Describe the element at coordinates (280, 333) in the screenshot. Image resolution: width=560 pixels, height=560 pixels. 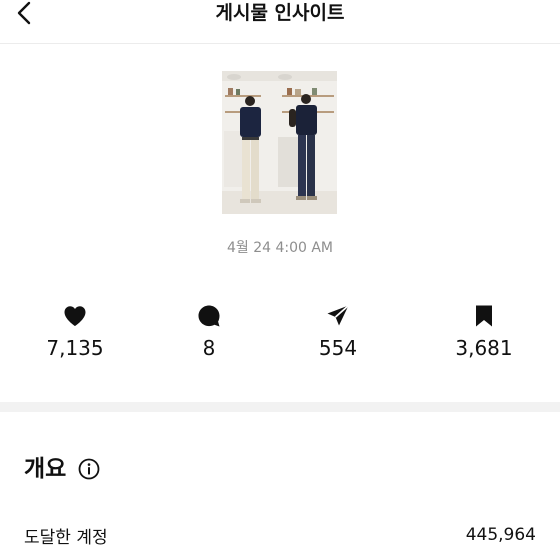
I see `engagement-stats: 7,135 8 554 3,681` at that location.